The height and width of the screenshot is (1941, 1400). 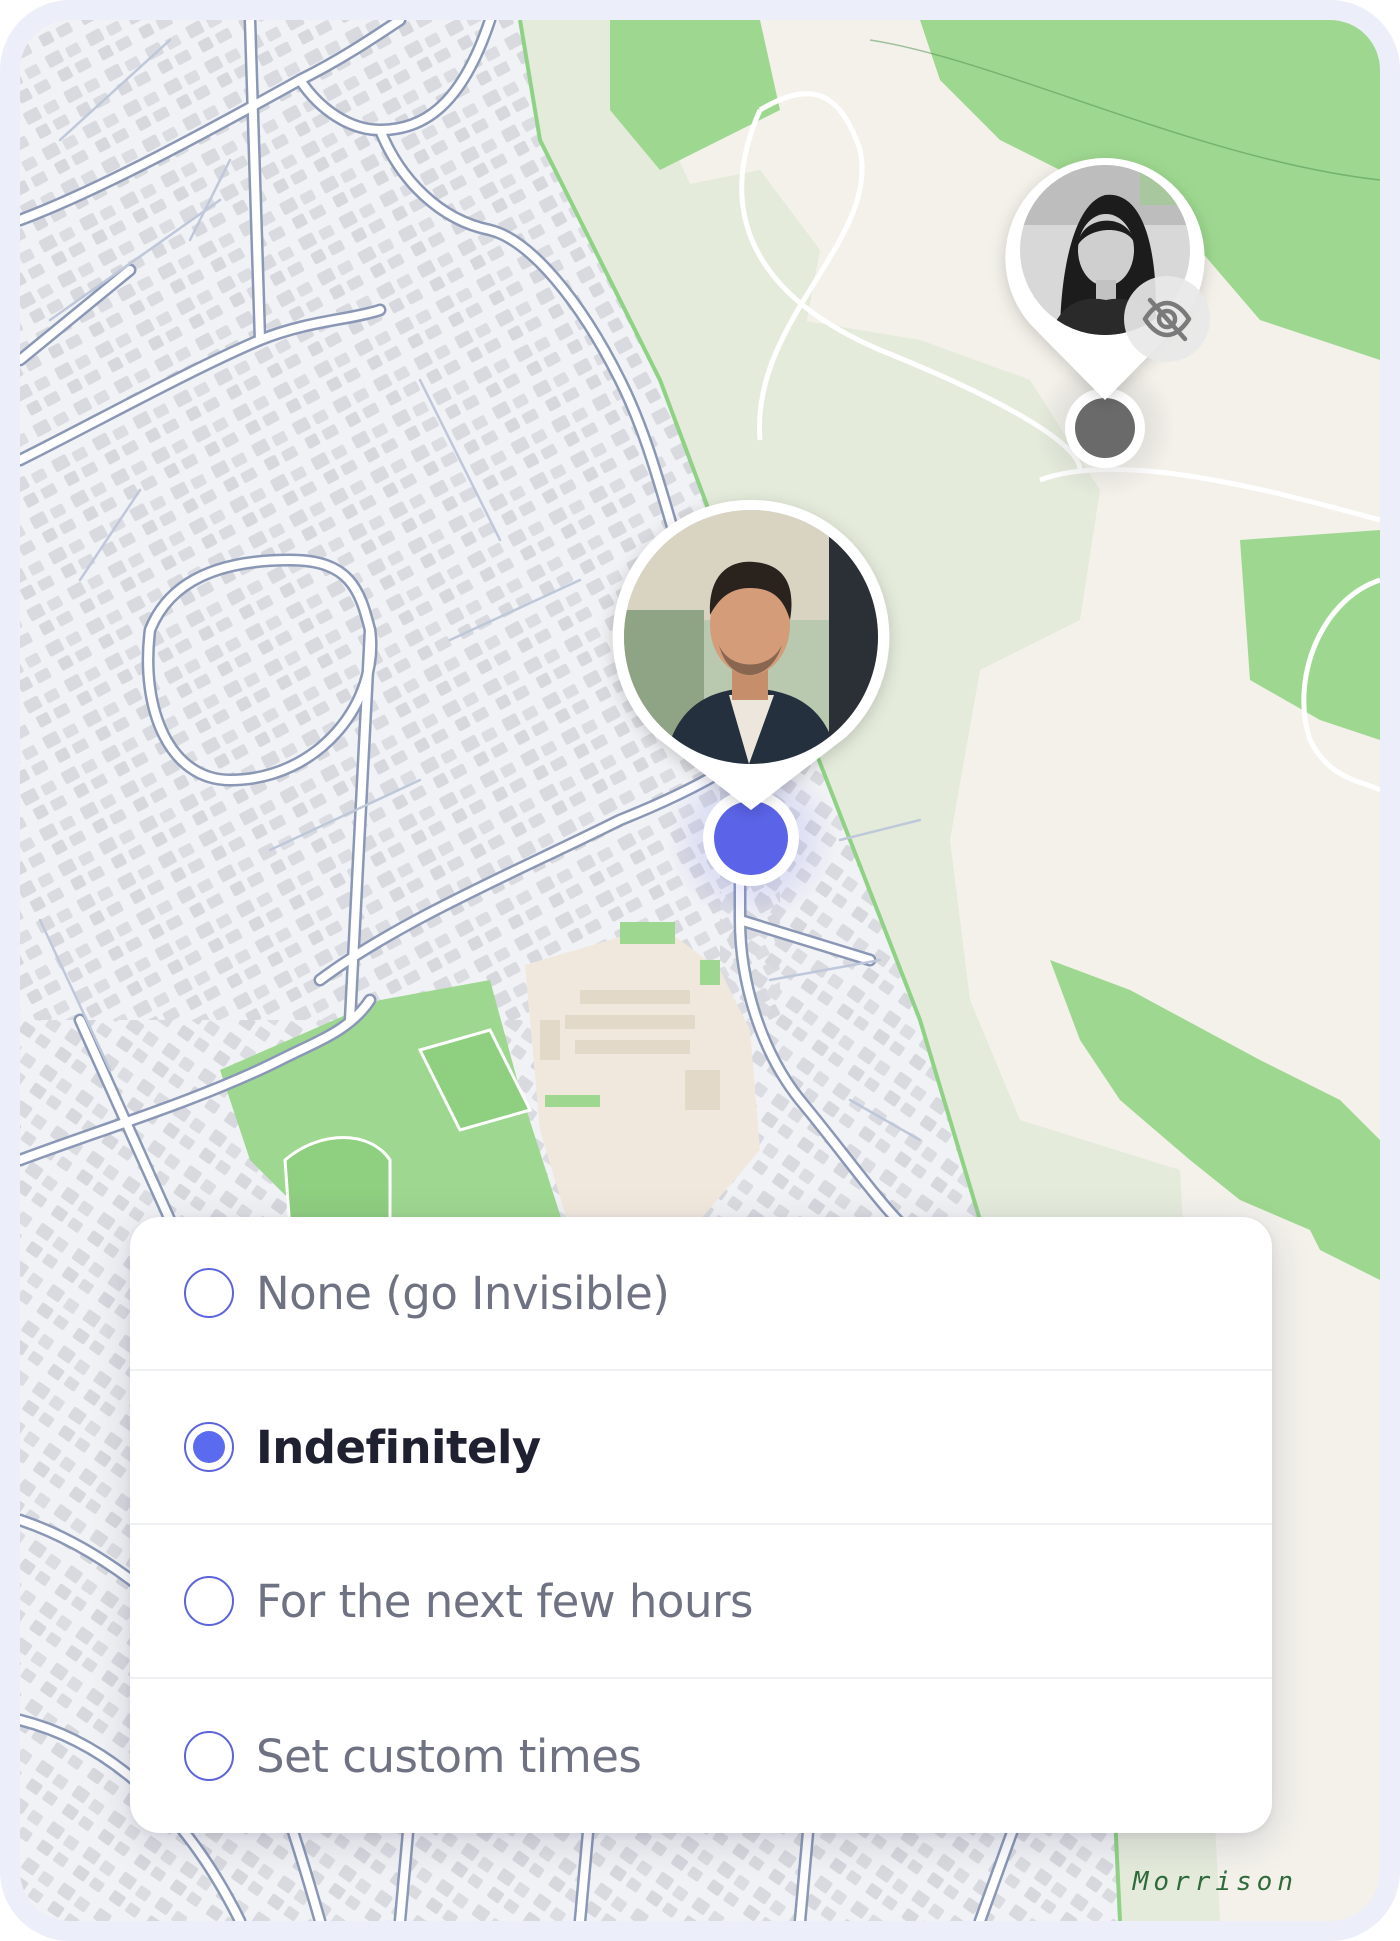 What do you see at coordinates (1215, 1882) in the screenshot?
I see `street-label: Morrison` at bounding box center [1215, 1882].